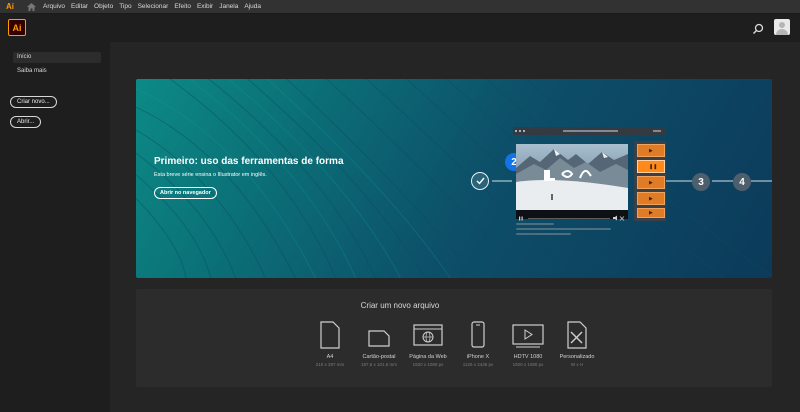 Image resolution: width=800 pixels, height=412 pixels. I want to click on ai-icon: Ai, so click(10, 6).